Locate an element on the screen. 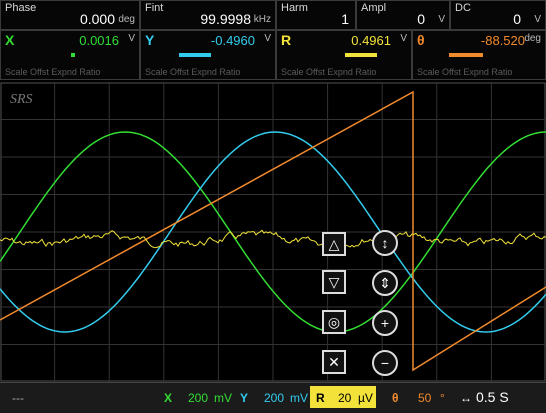 This screenshot has height=413, width=546. timebase-value: 0.5 S is located at coordinates (492, 397).